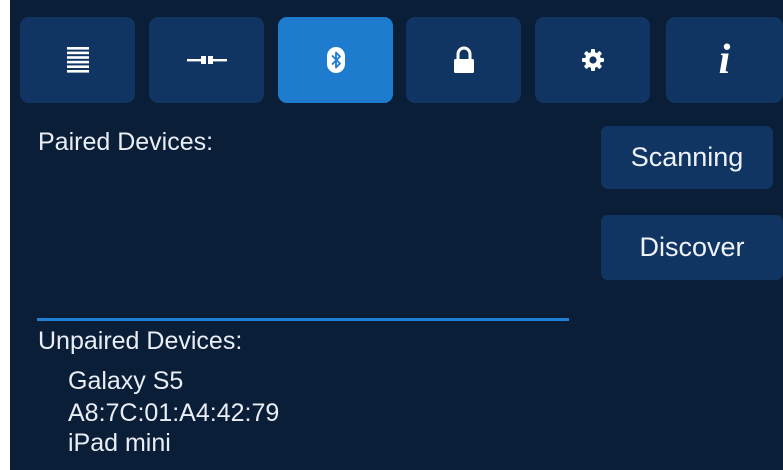 Image resolution: width=783 pixels, height=470 pixels. I want to click on device-address: A8:7C:01:A4:42:79, so click(173, 413).